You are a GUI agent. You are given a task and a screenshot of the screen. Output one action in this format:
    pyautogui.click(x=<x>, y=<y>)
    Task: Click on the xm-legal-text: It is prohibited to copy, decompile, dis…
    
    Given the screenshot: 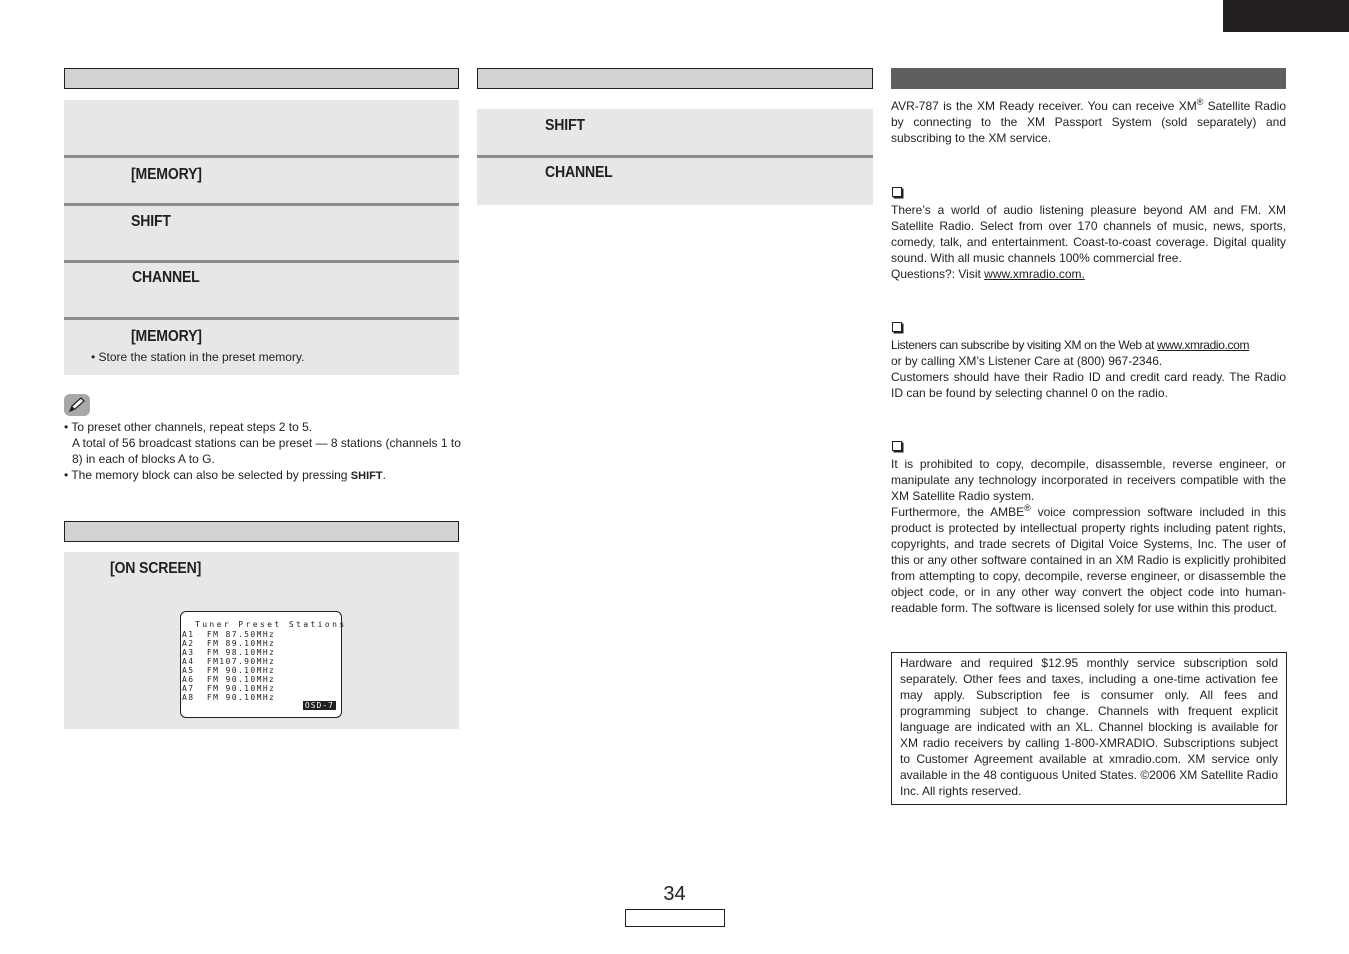 What is the action you would take?
    pyautogui.click(x=1088, y=536)
    